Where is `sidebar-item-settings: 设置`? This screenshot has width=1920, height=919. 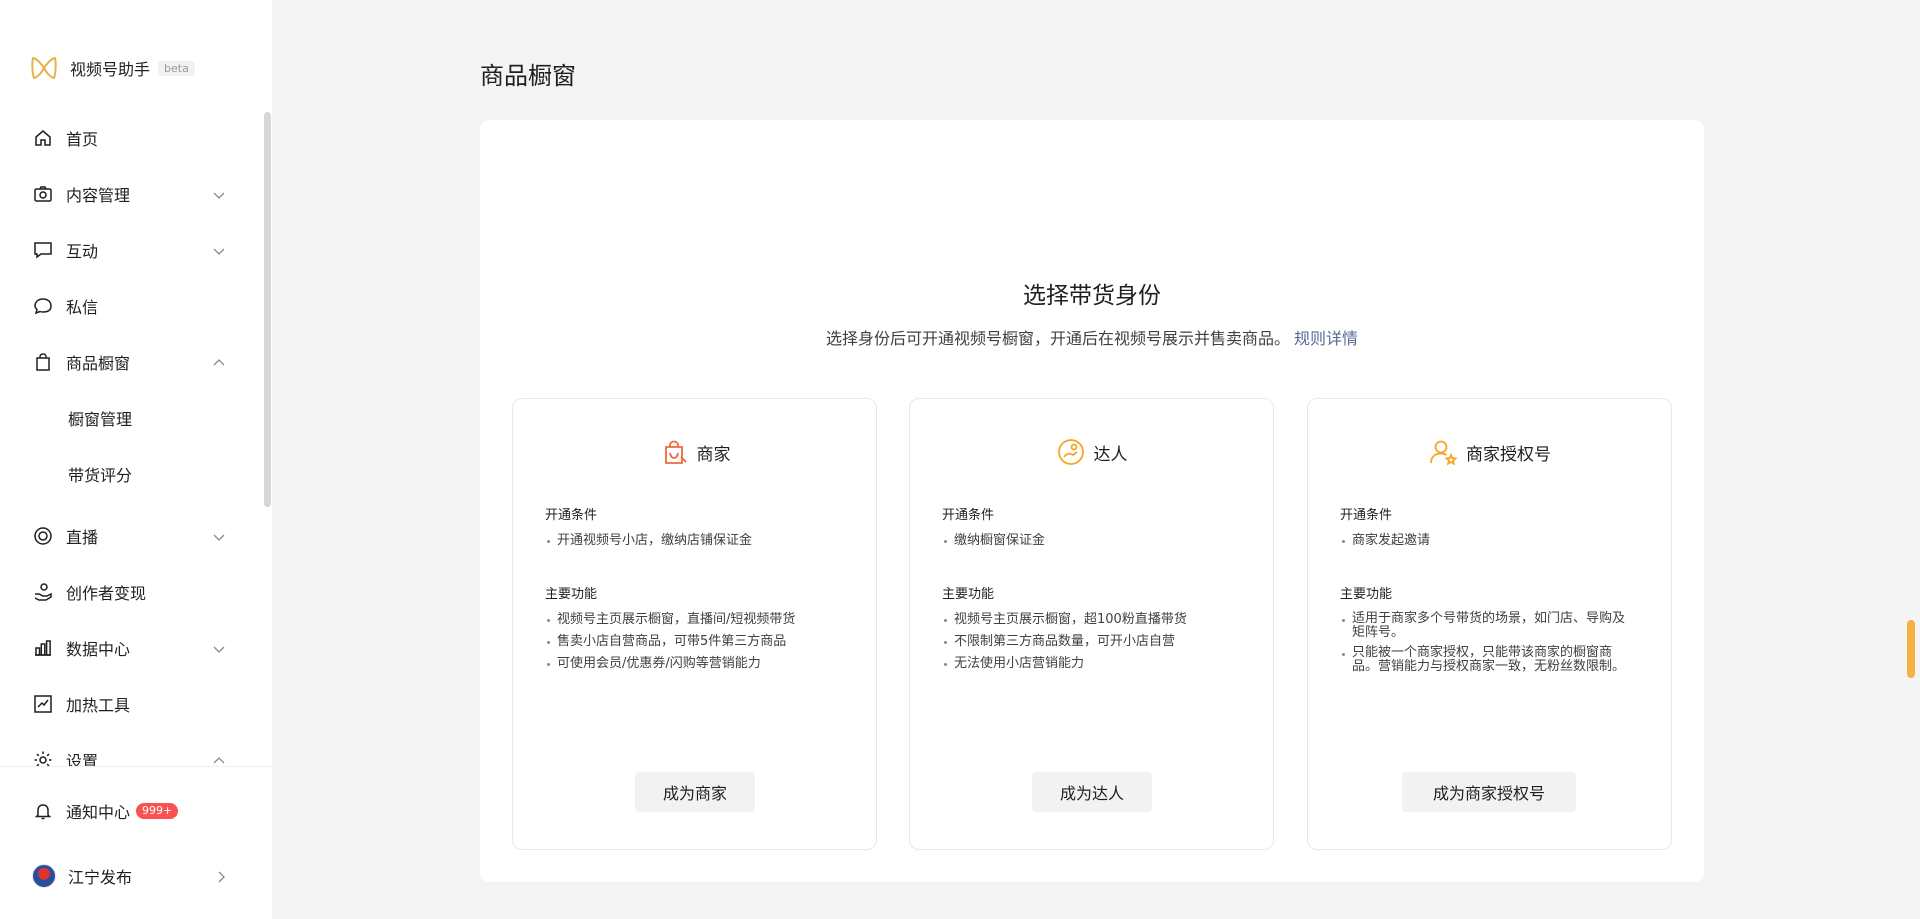 sidebar-item-settings: 设置 is located at coordinates (131, 749).